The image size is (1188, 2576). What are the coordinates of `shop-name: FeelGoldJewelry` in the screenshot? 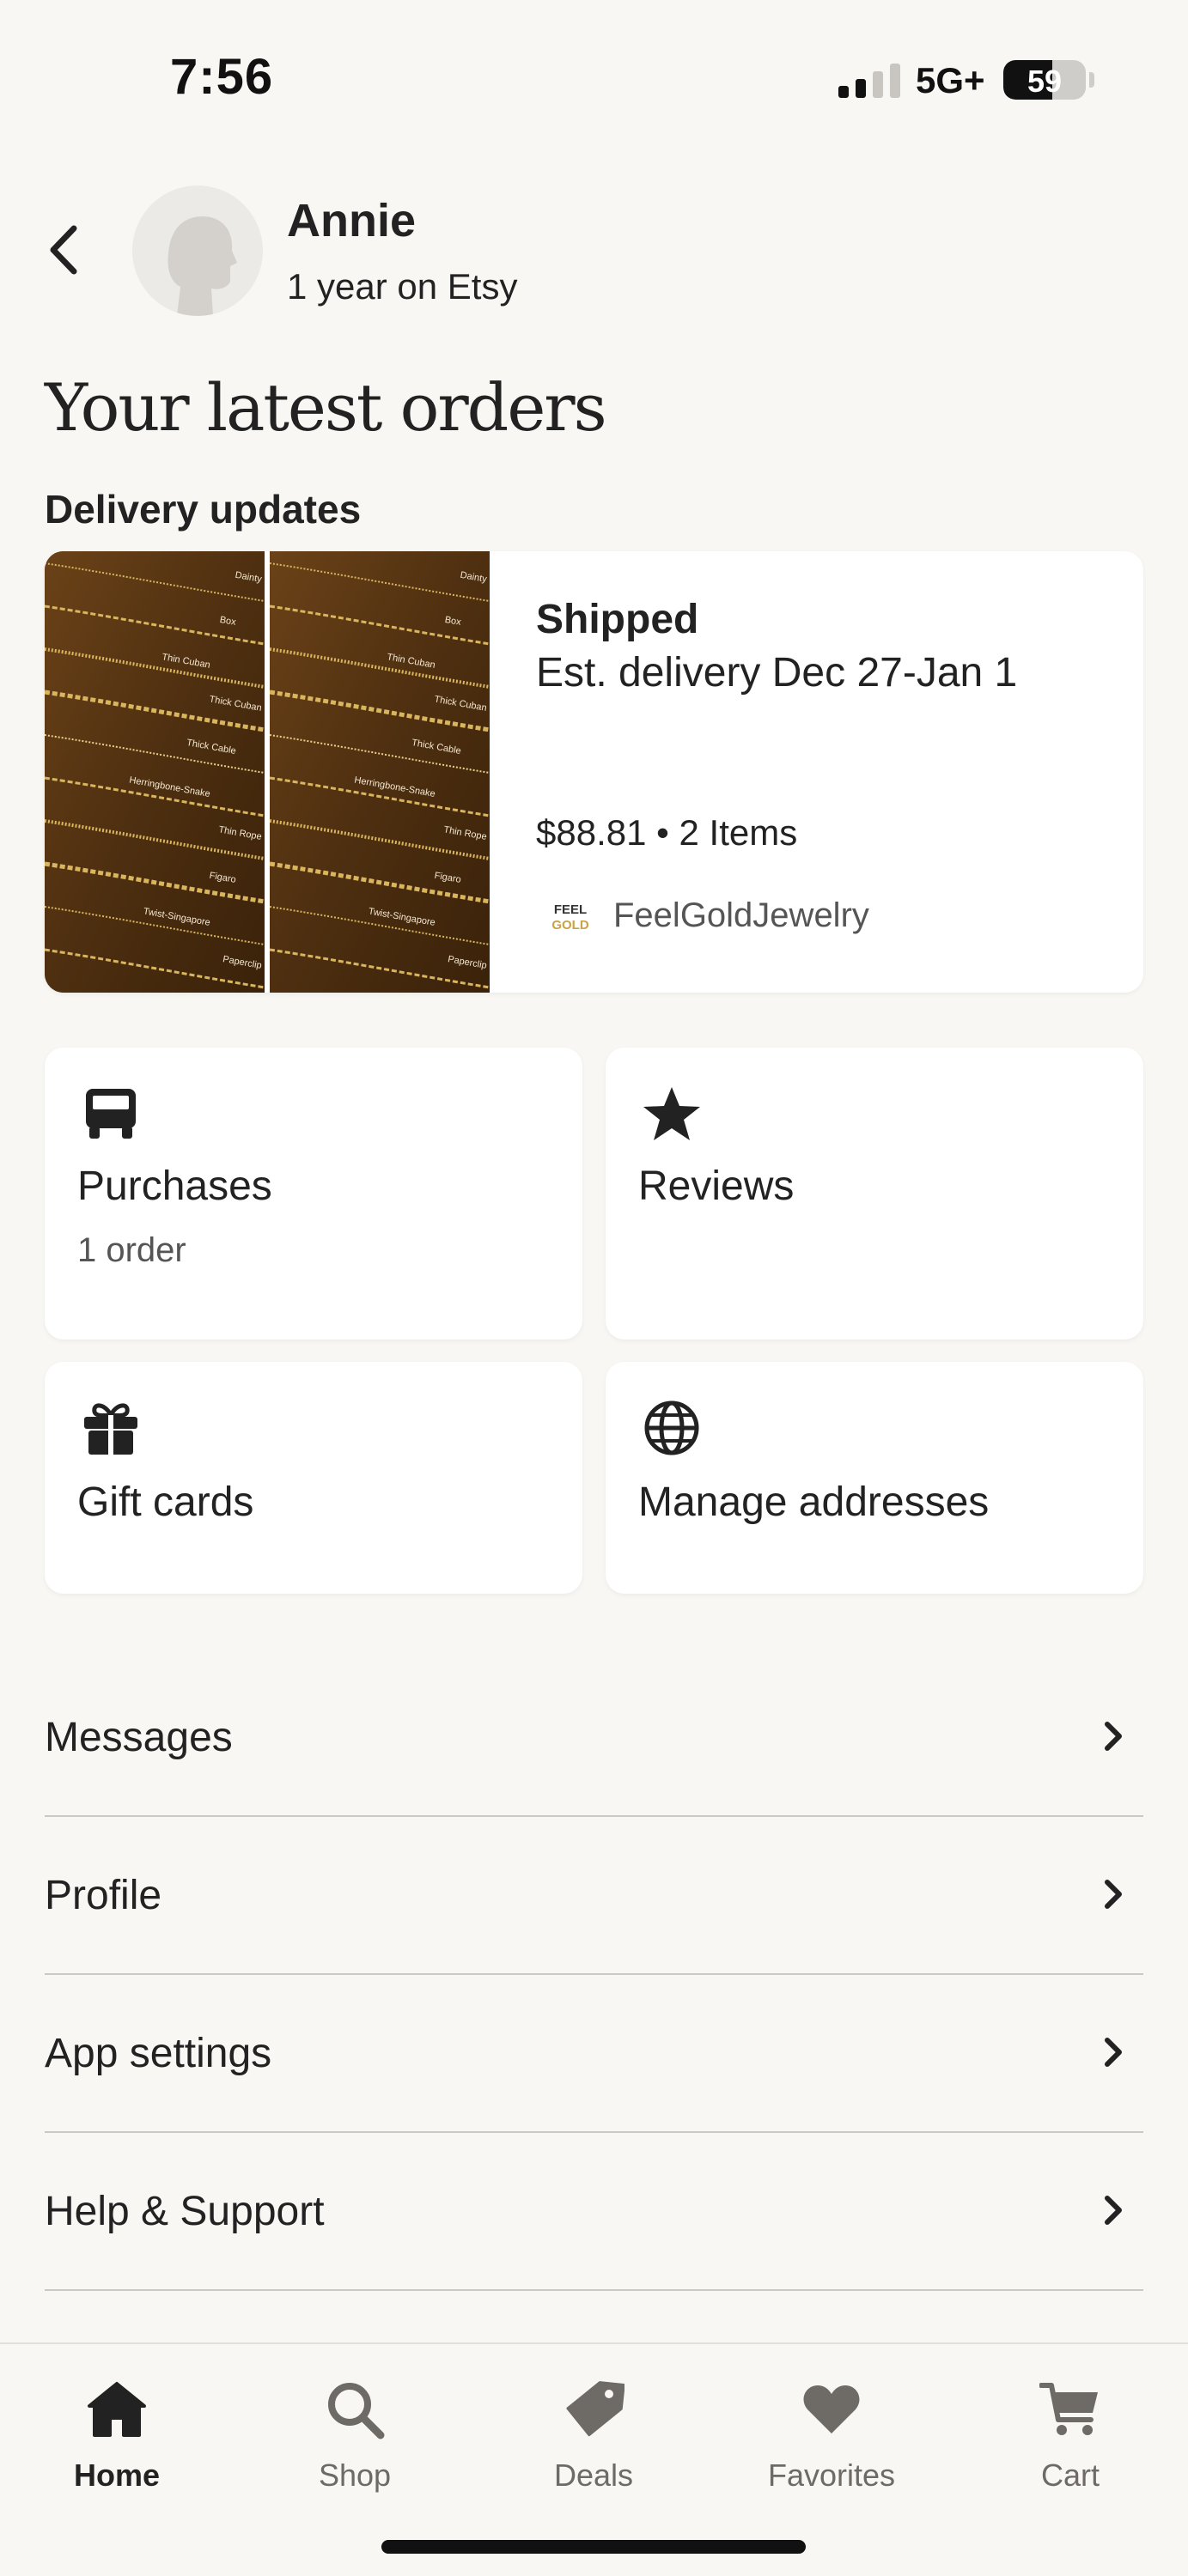 It's located at (741, 915).